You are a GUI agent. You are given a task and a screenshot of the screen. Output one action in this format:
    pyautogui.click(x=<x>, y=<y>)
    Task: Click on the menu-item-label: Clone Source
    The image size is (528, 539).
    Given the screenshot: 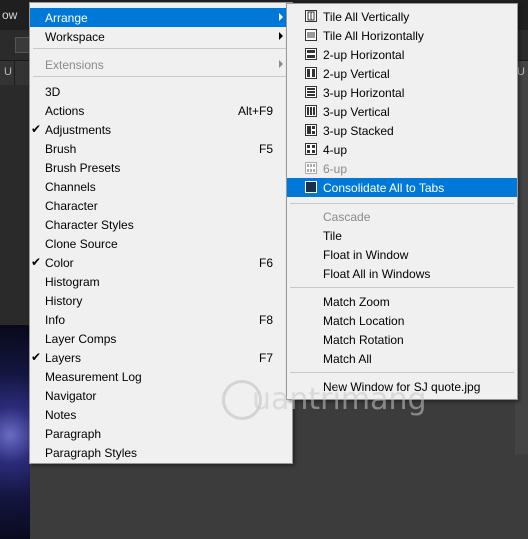 What is the action you would take?
    pyautogui.click(x=81, y=244)
    